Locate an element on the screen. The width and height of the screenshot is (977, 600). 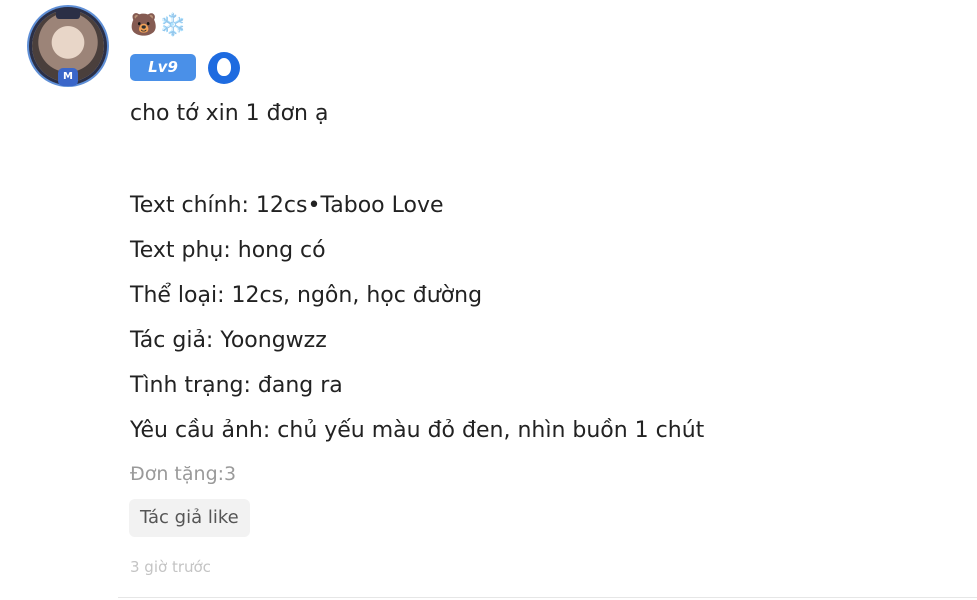
author-like-tag: Tác giả like is located at coordinates (189, 518).